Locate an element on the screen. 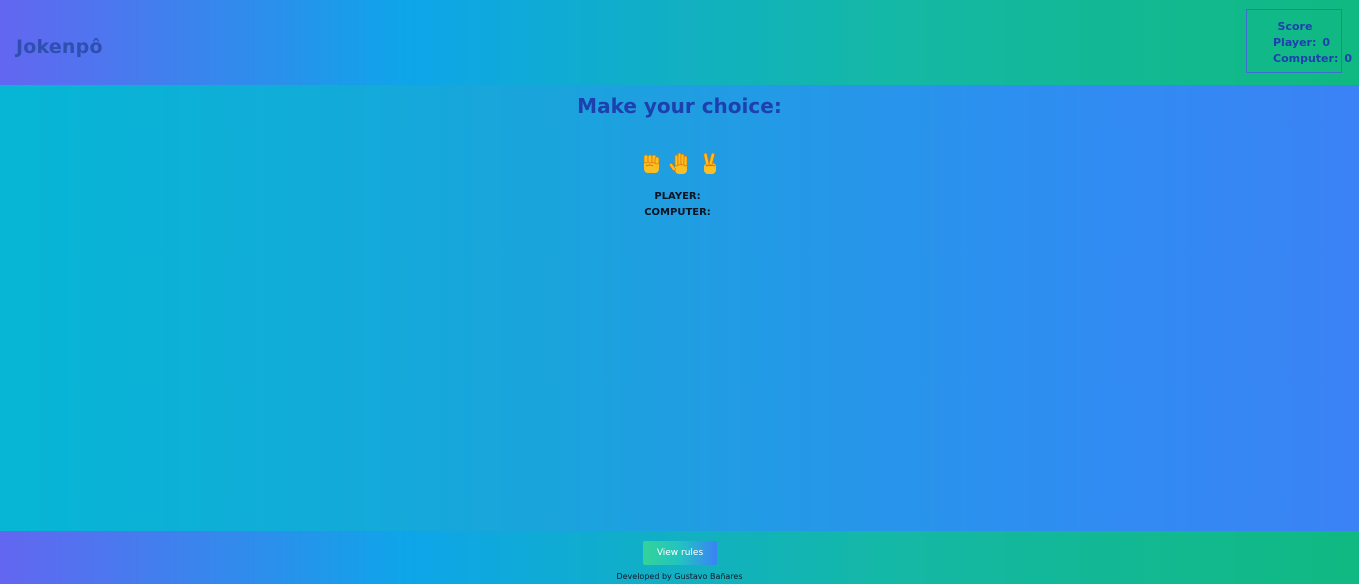 This screenshot has height=584, width=1359. choice-buttons is located at coordinates (680, 164).